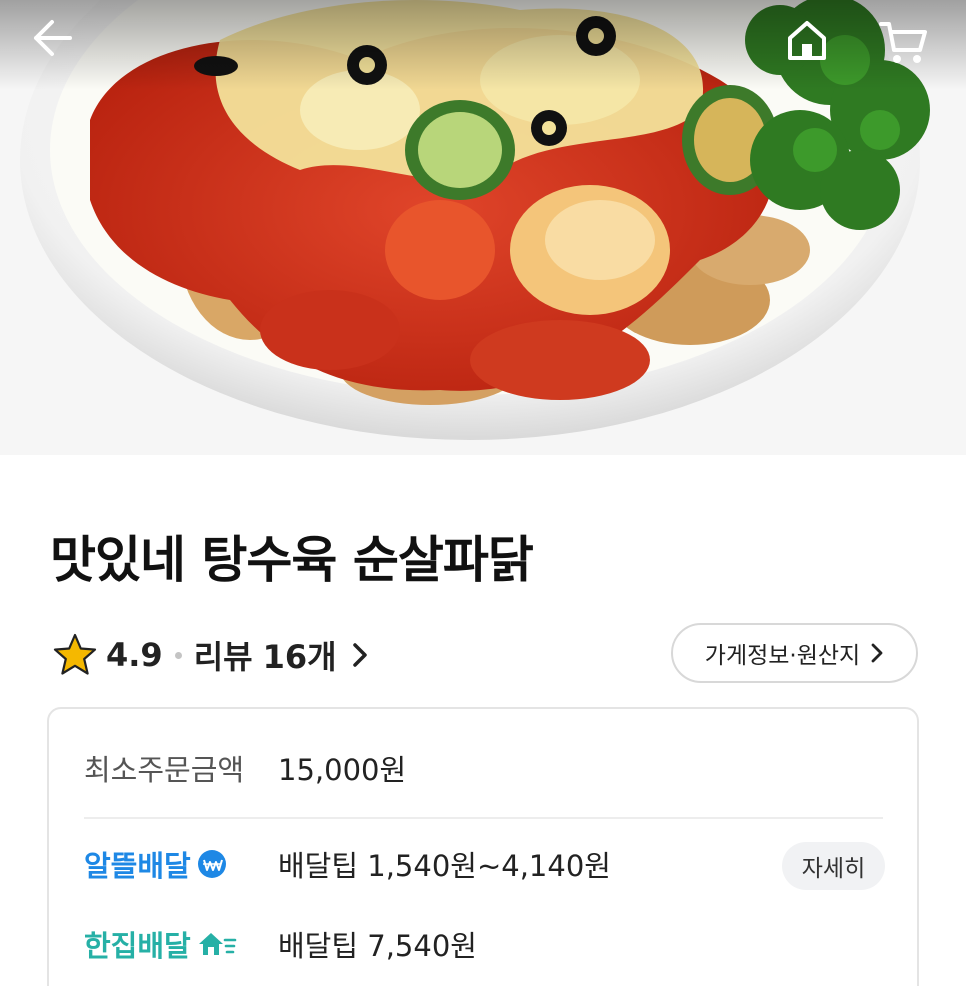 The image size is (966, 986). I want to click on single-delivery-name: 한집배달, so click(181, 944).